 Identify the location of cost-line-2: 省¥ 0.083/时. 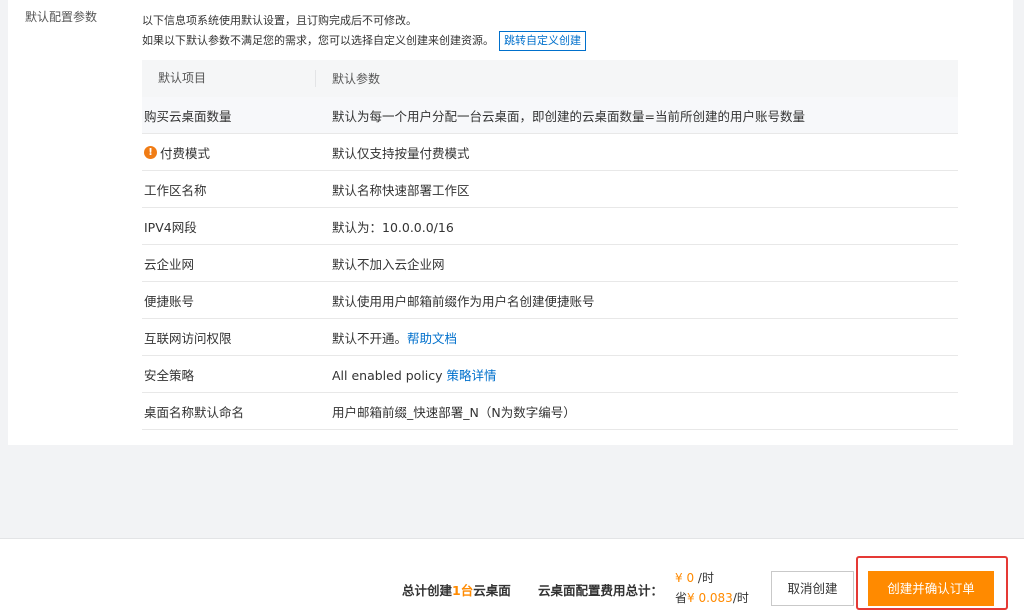
(712, 598).